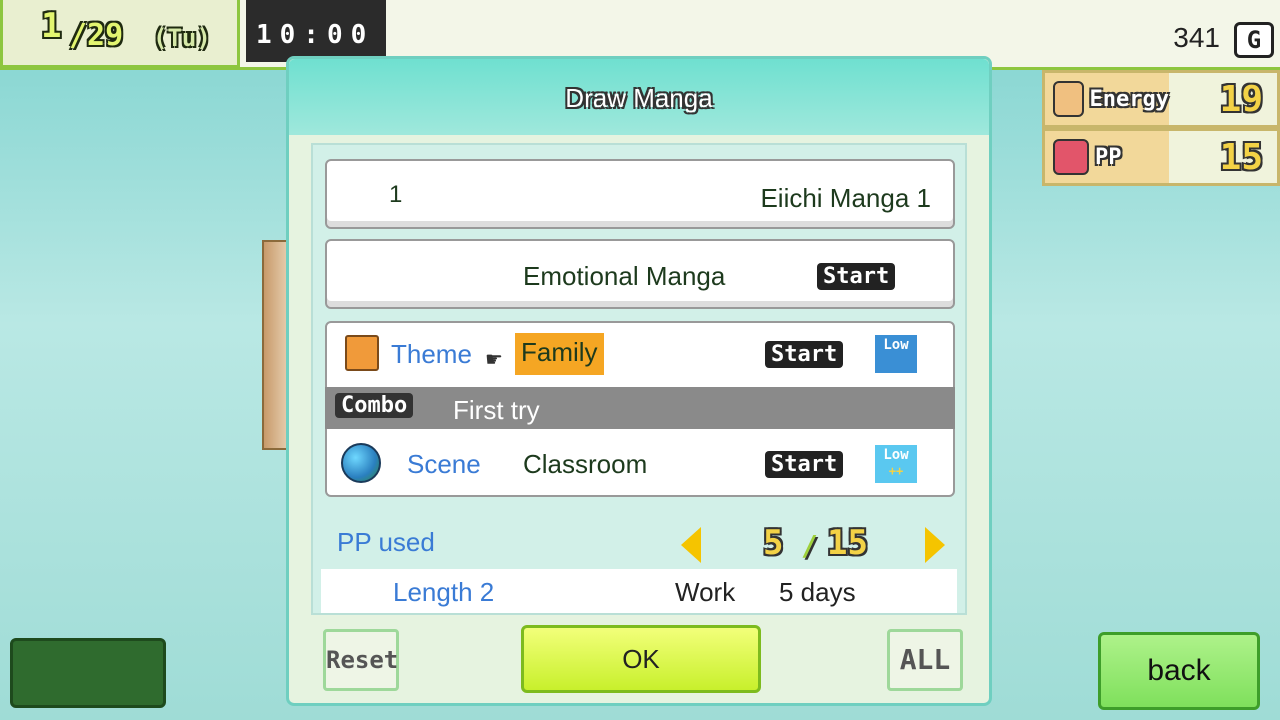 The height and width of the screenshot is (720, 1280). What do you see at coordinates (444, 592) in the screenshot?
I see `length-label: Length 2` at bounding box center [444, 592].